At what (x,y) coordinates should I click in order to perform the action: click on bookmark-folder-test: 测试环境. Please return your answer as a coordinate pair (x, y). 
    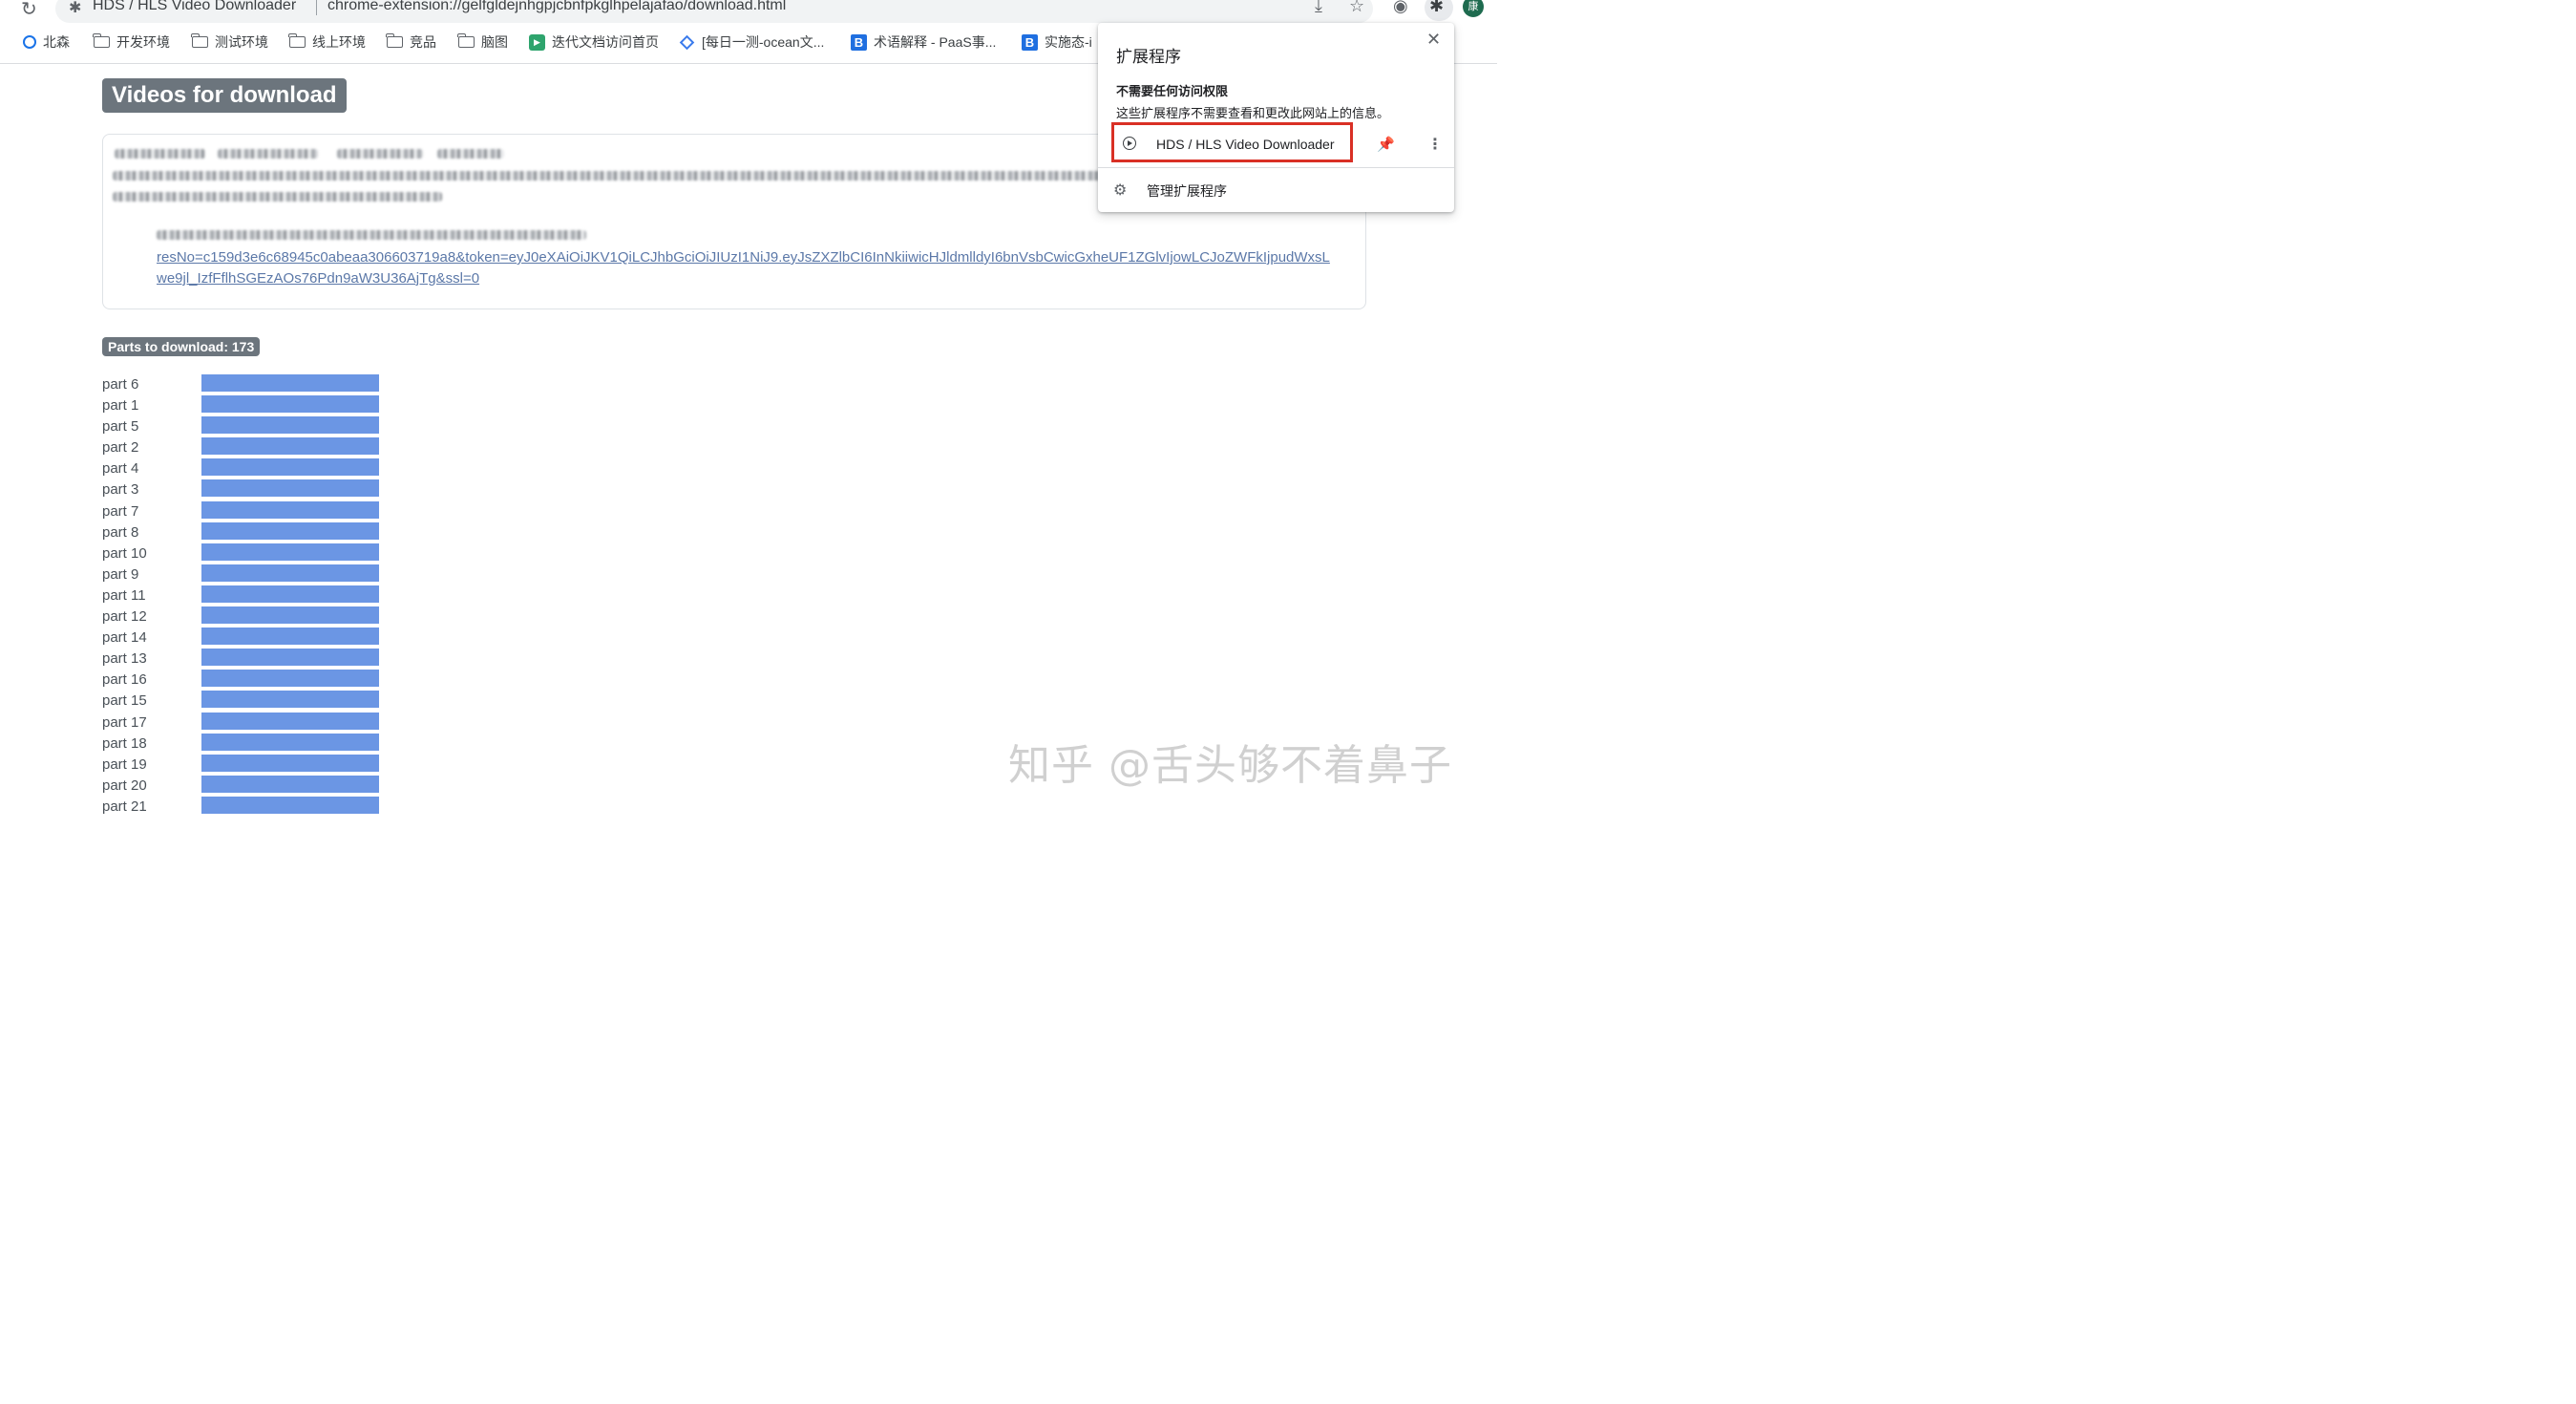
    Looking at the image, I should click on (229, 42).